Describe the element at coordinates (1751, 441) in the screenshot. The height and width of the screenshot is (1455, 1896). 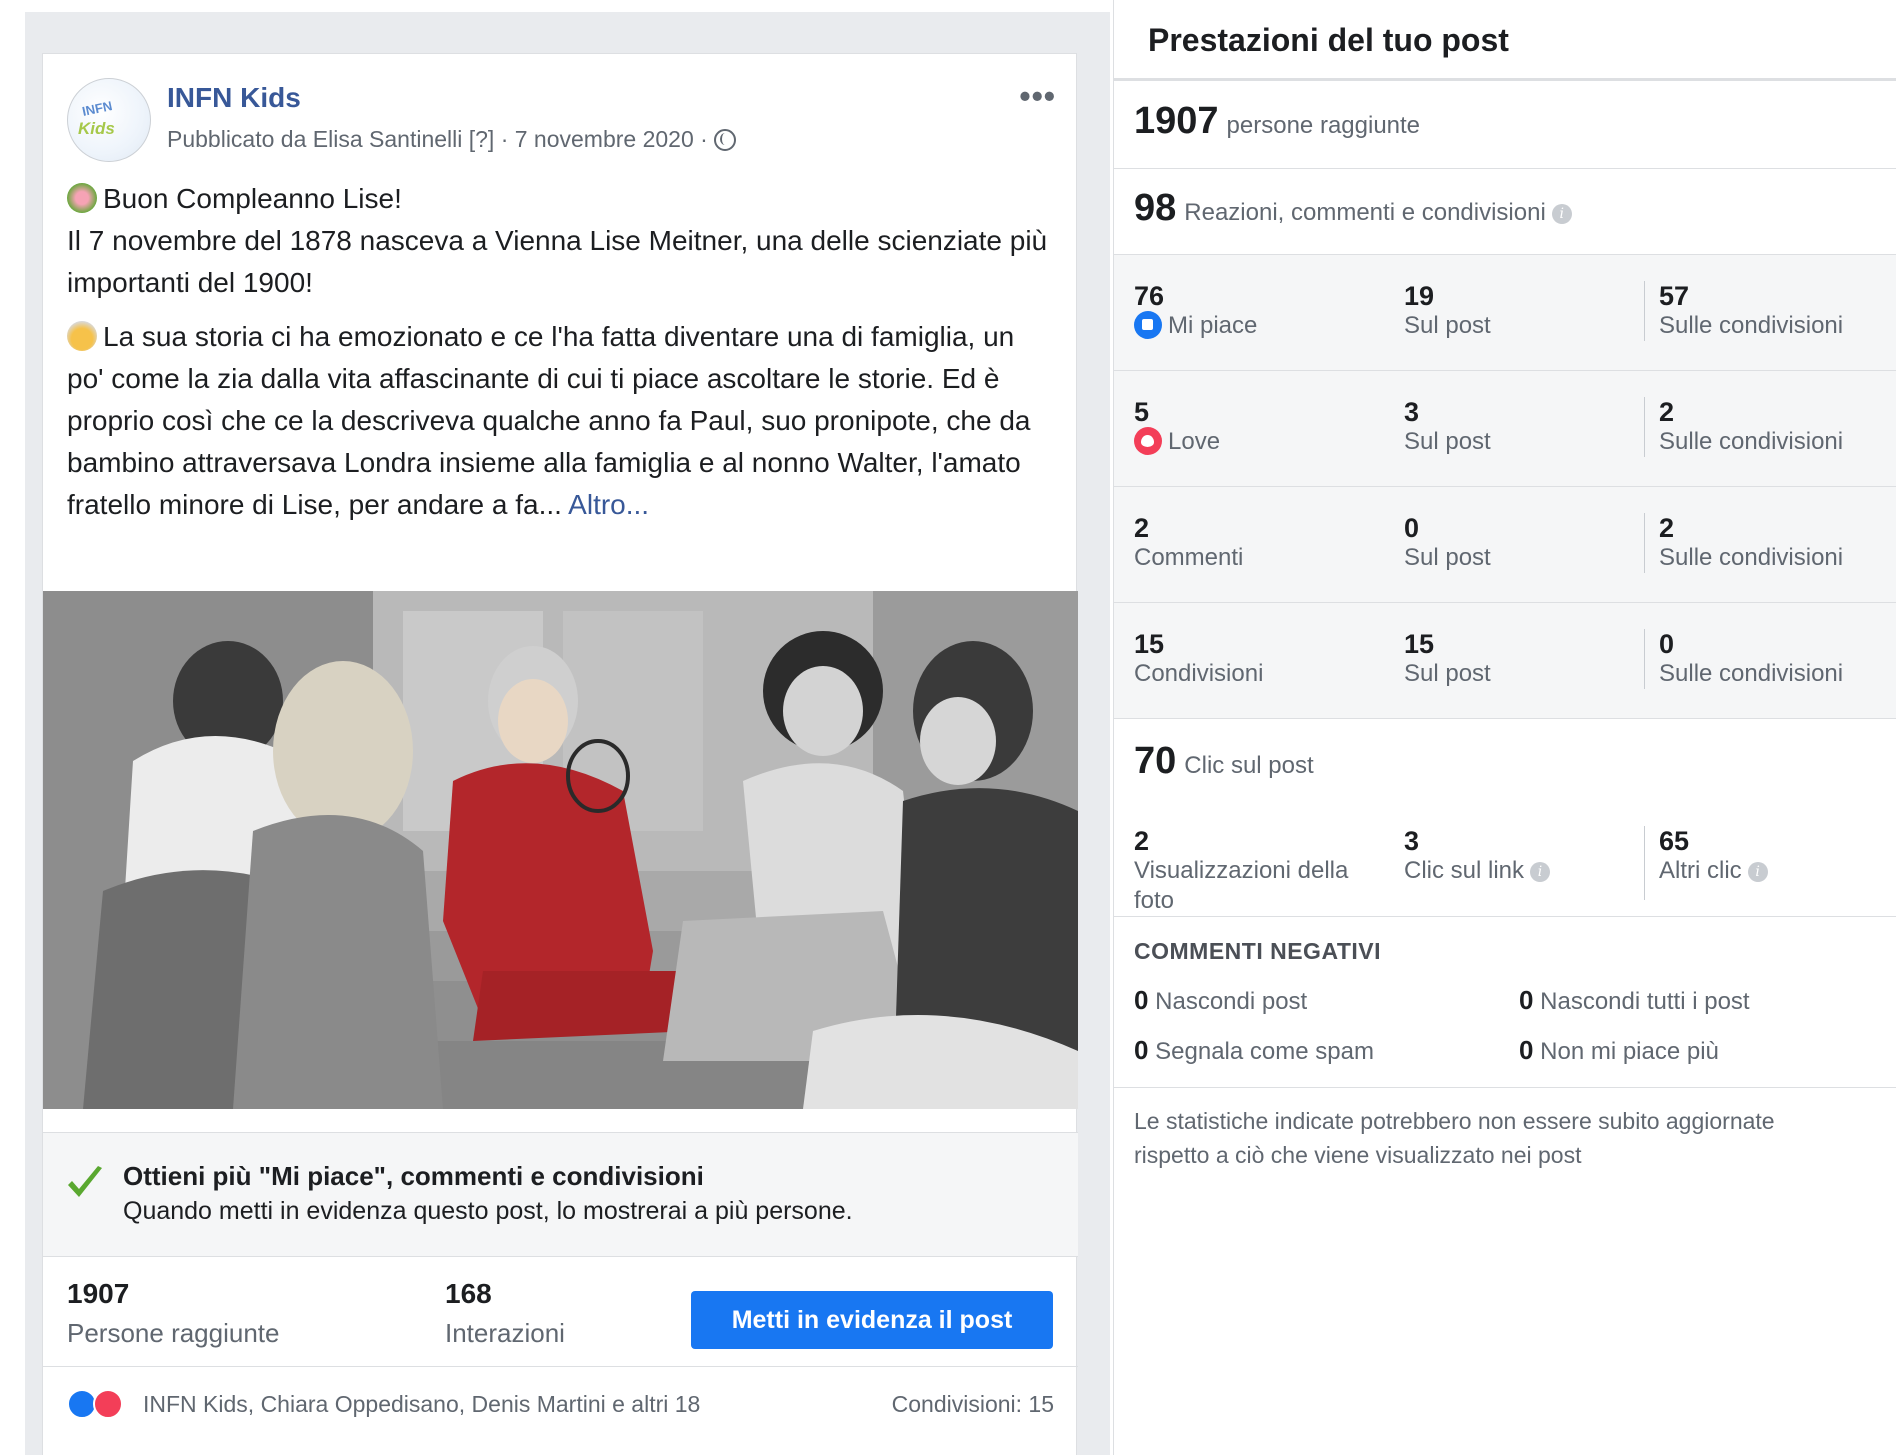
I see `love-on-shares-label: Sulle condivisioni` at that location.